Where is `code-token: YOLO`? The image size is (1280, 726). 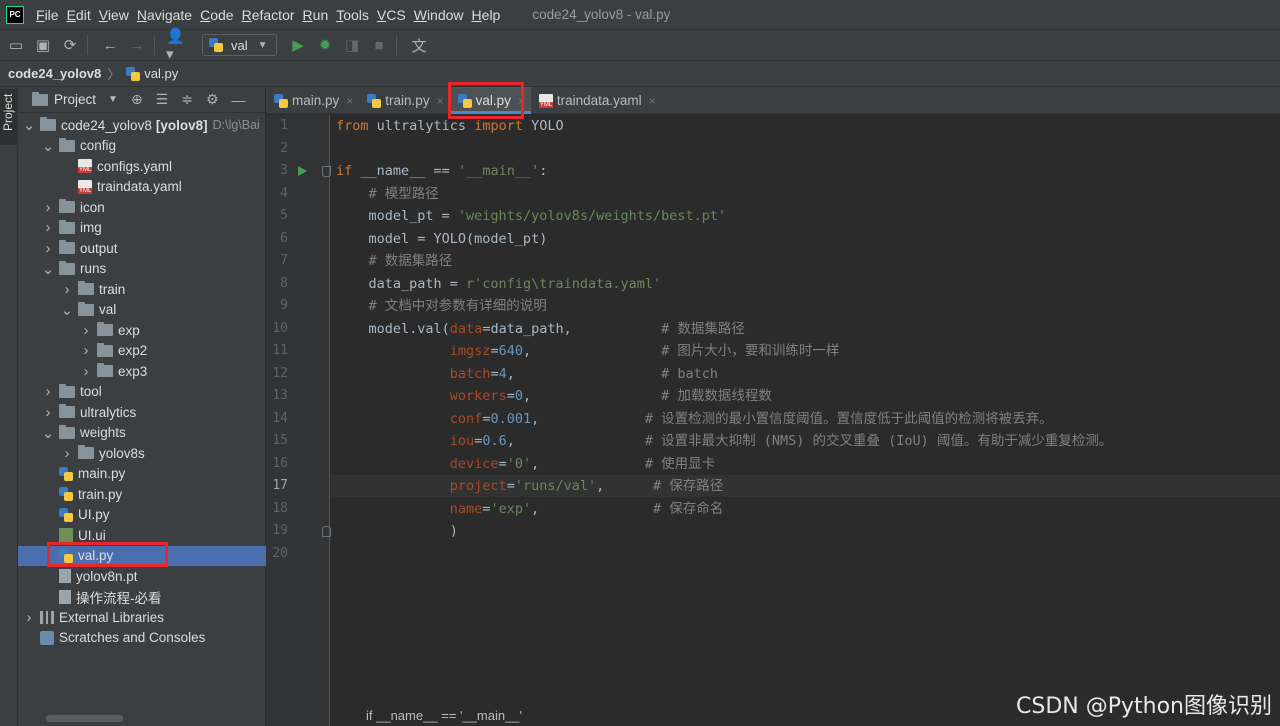
code-token: YOLO is located at coordinates (543, 126).